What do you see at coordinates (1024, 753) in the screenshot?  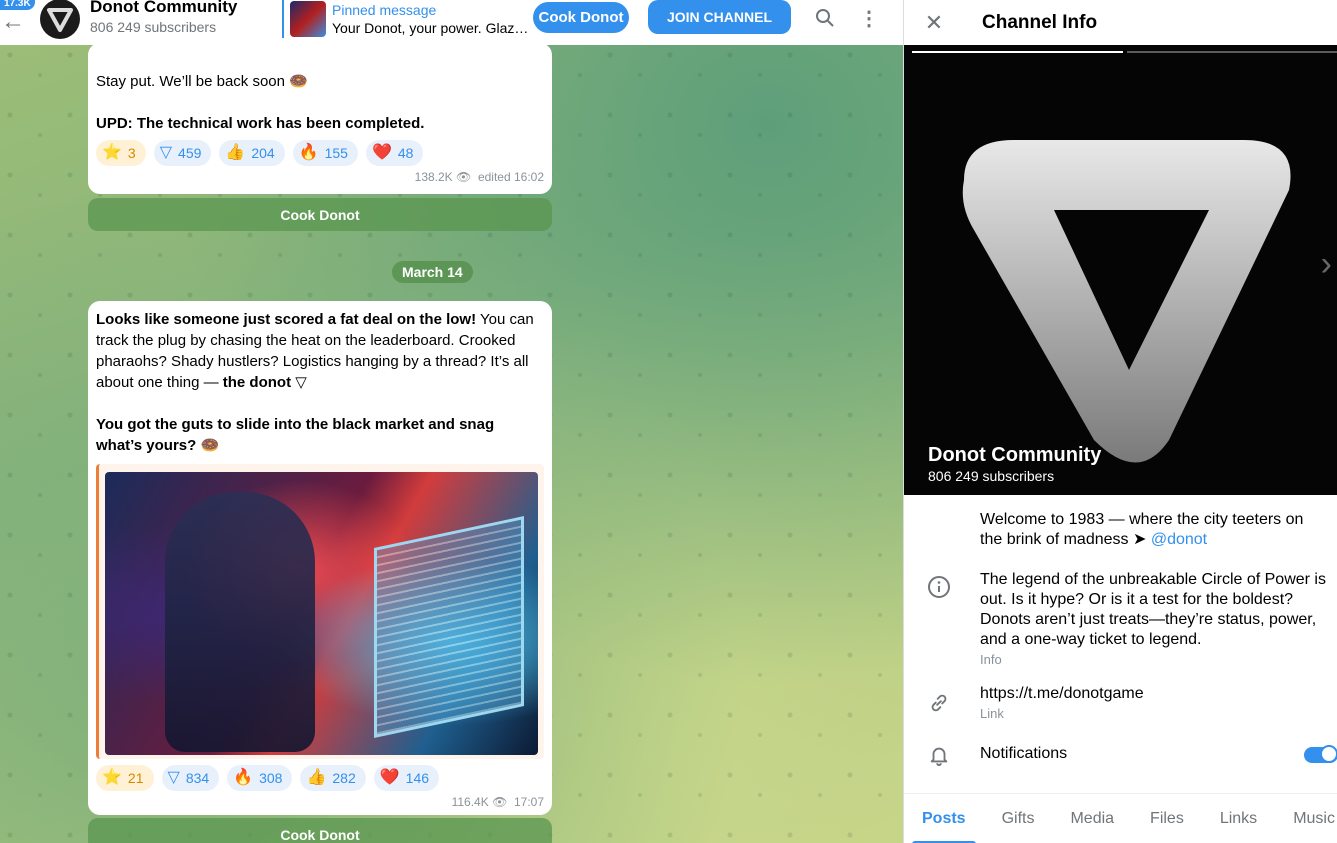 I see `notifications-label: Notifications` at bounding box center [1024, 753].